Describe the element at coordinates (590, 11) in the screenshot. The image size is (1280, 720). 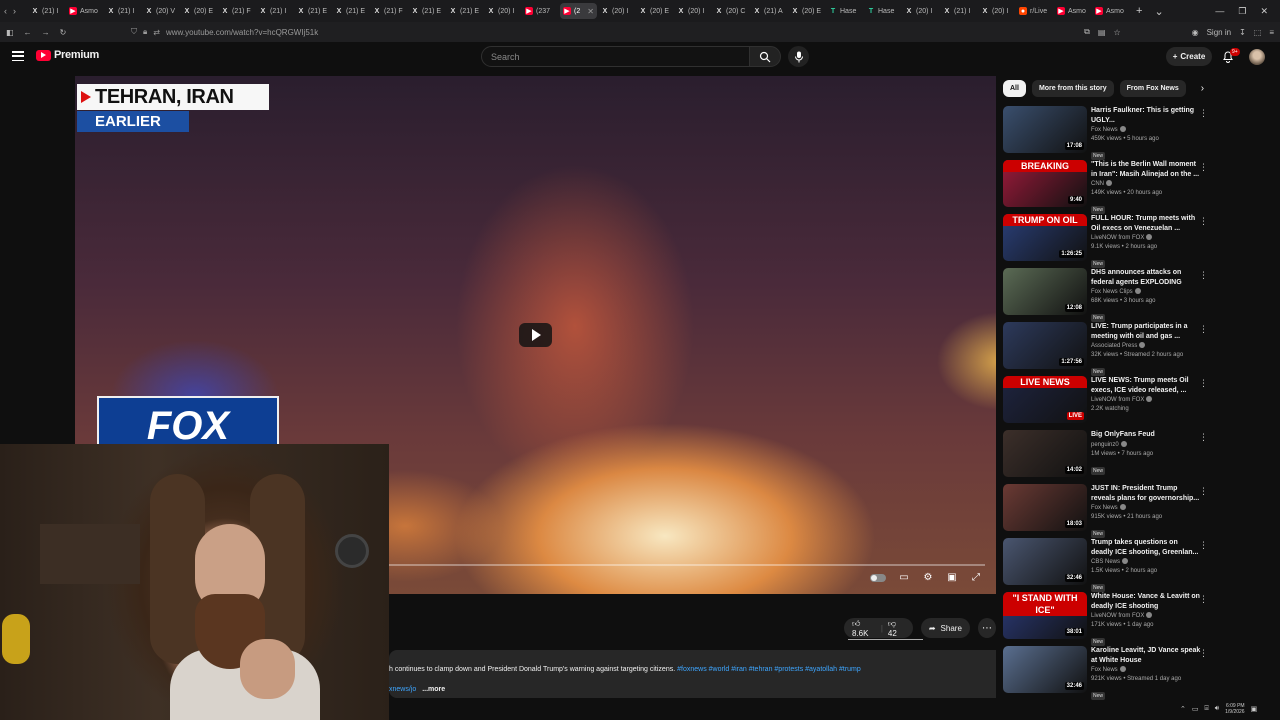
I see `tab-close-icon: ✕` at that location.